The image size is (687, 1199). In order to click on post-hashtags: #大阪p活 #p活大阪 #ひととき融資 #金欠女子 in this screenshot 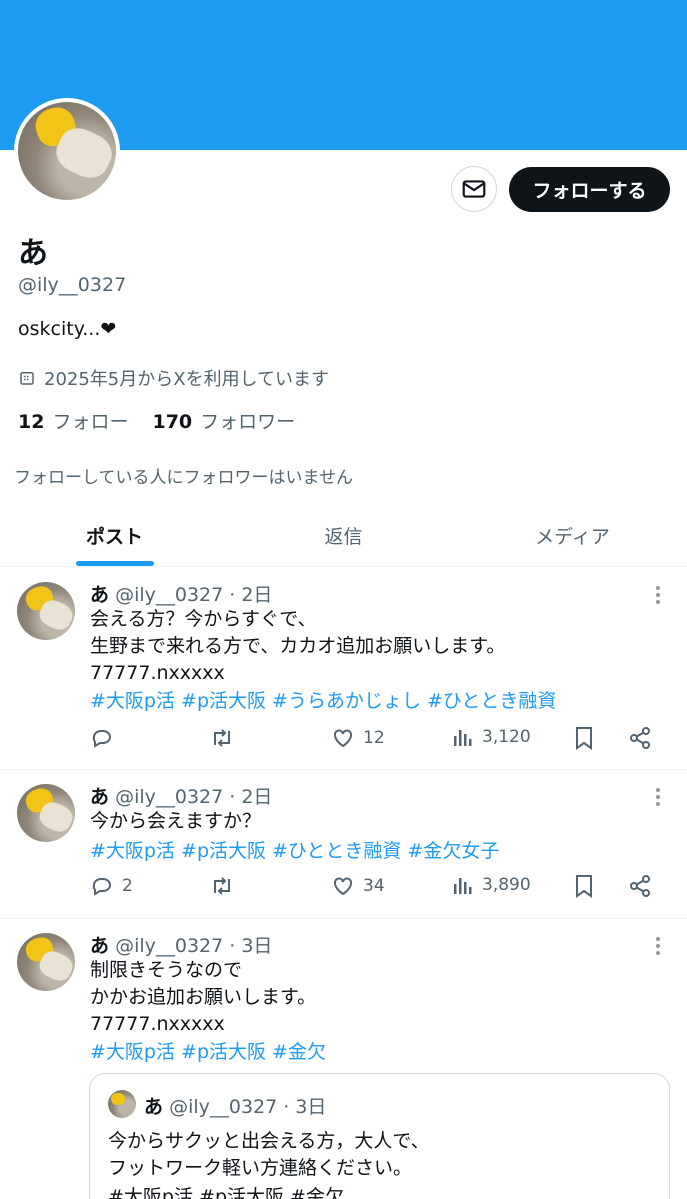, I will do `click(294, 849)`.